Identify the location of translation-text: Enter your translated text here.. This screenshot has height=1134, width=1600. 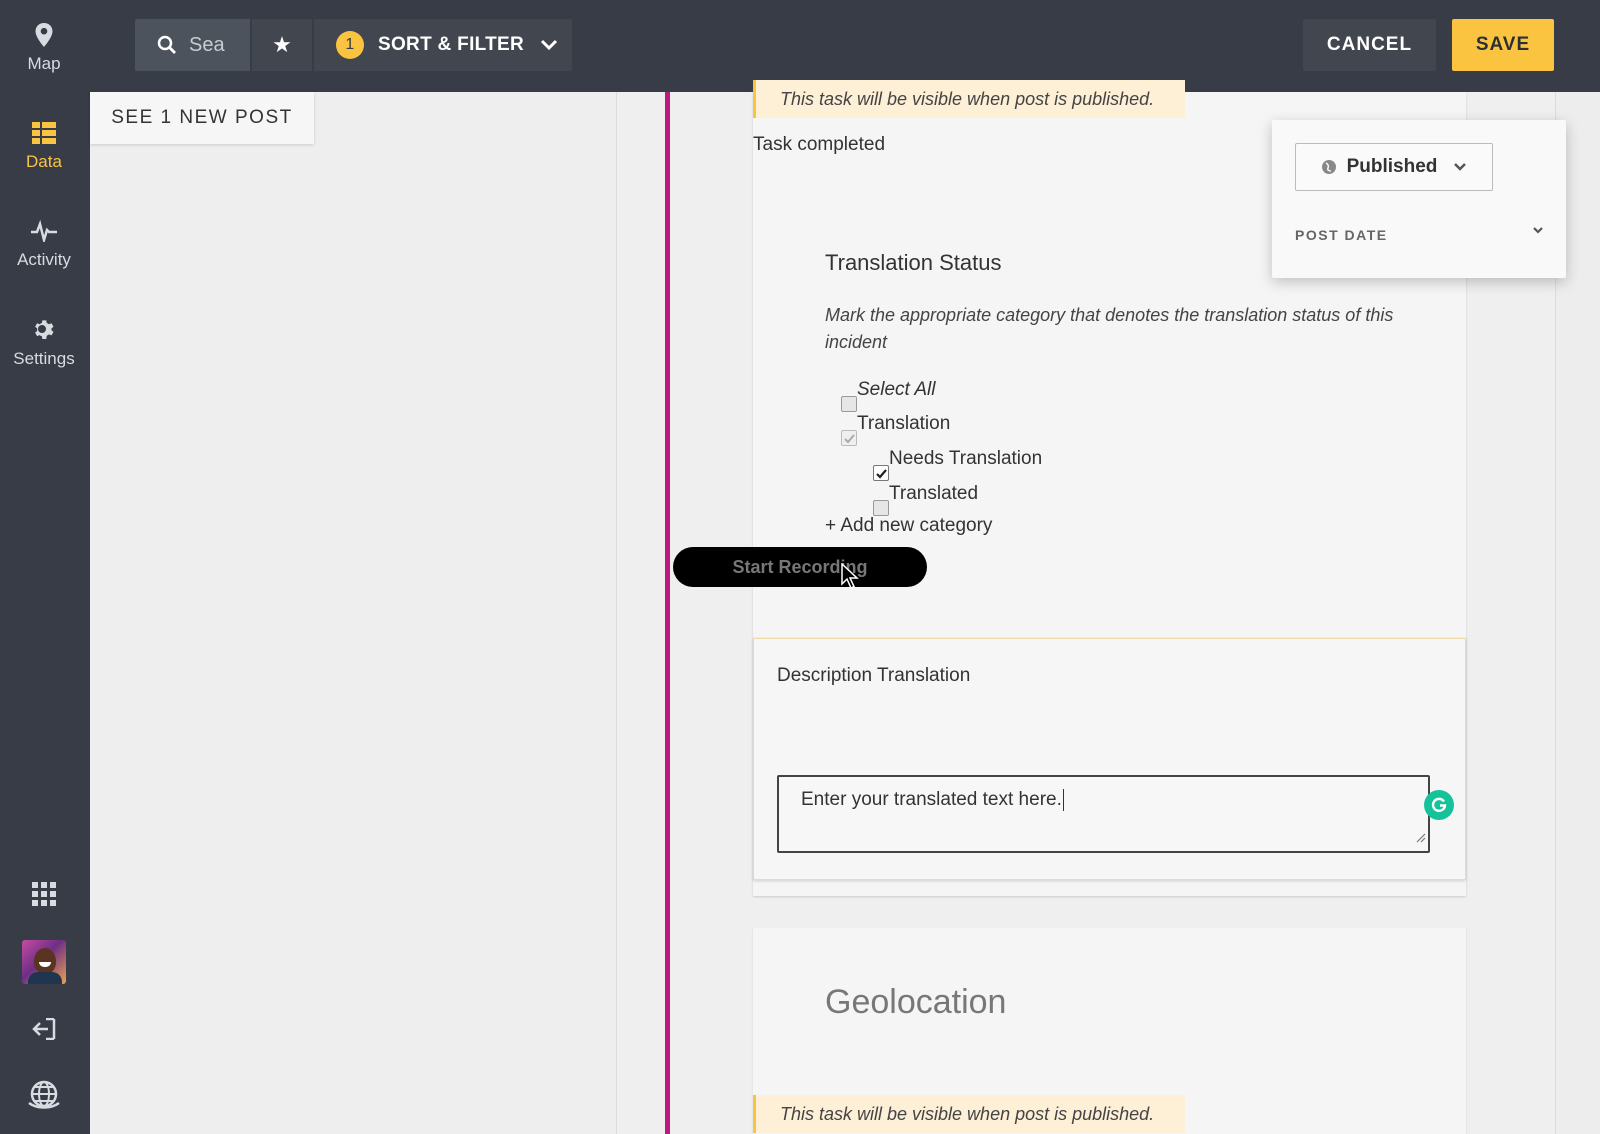
(931, 800).